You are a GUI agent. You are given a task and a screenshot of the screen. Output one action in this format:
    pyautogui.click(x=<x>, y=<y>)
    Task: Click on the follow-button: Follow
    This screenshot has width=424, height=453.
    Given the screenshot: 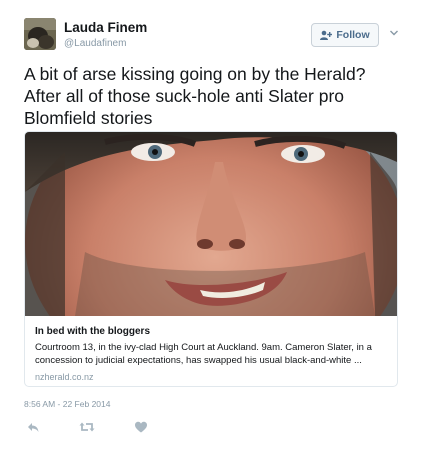 What is the action you would take?
    pyautogui.click(x=345, y=35)
    